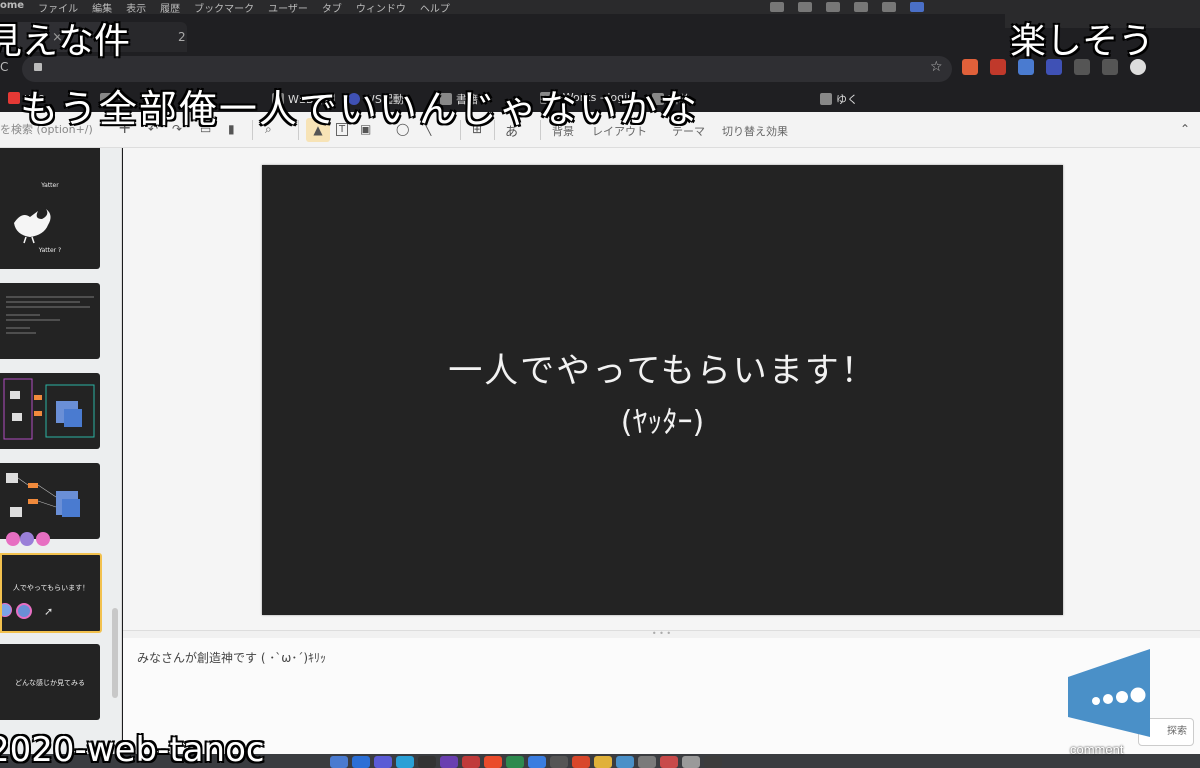 Image resolution: width=1200 pixels, height=768 pixels. I want to click on speaker-notes: みなさんが創造神です ( ･`ω･´)ｷﾘｯ 探索, so click(661, 696).